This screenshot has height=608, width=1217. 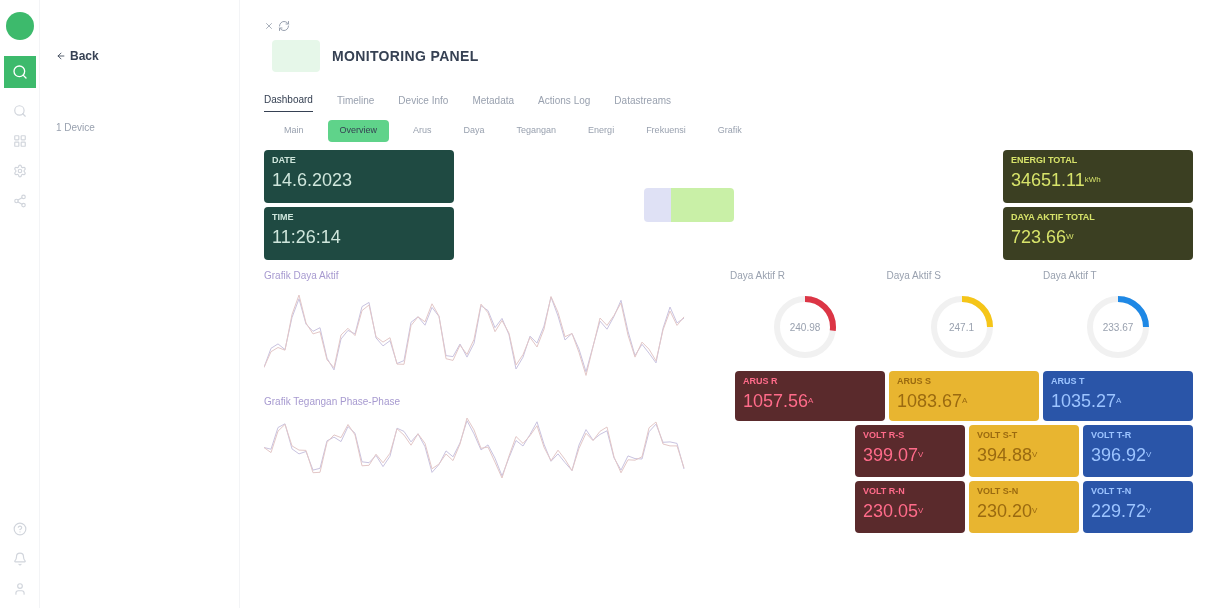 What do you see at coordinates (1118, 327) in the screenshot?
I see `gauge-value: 233.67` at bounding box center [1118, 327].